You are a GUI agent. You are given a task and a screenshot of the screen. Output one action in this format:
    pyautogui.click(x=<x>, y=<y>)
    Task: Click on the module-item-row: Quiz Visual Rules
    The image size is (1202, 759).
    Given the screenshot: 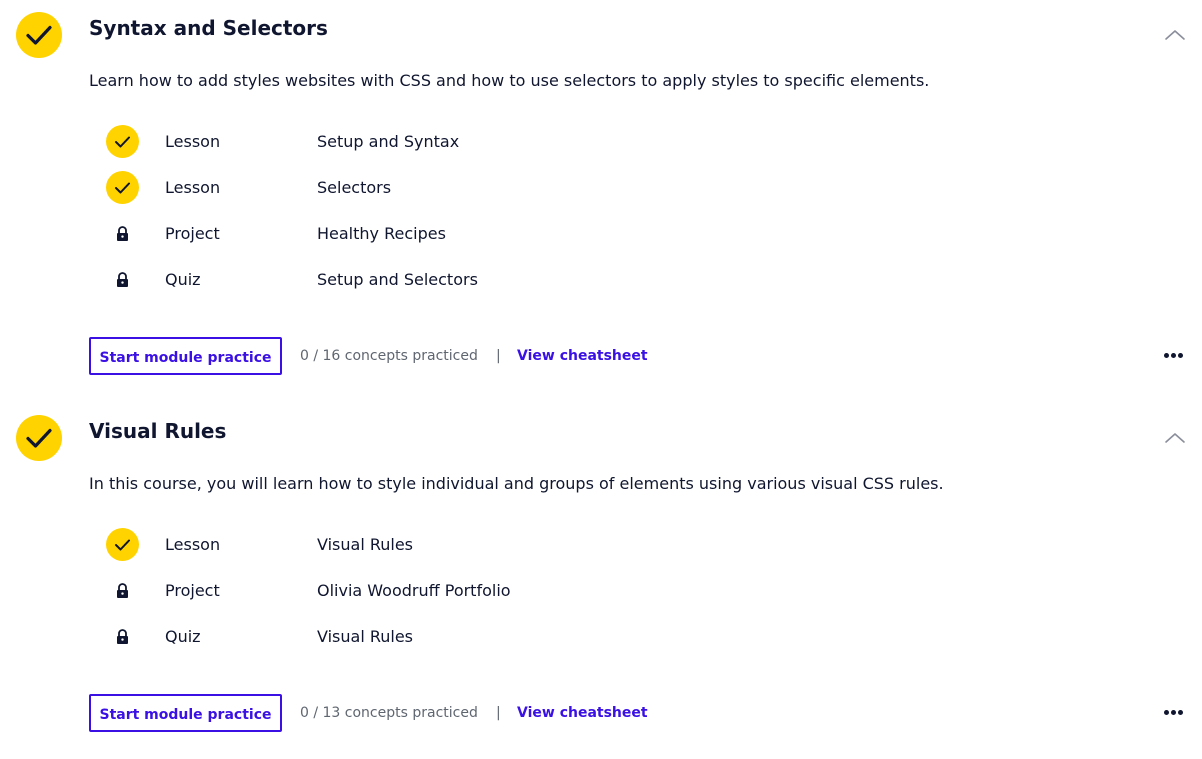 What is the action you would take?
    pyautogui.click(x=350, y=637)
    